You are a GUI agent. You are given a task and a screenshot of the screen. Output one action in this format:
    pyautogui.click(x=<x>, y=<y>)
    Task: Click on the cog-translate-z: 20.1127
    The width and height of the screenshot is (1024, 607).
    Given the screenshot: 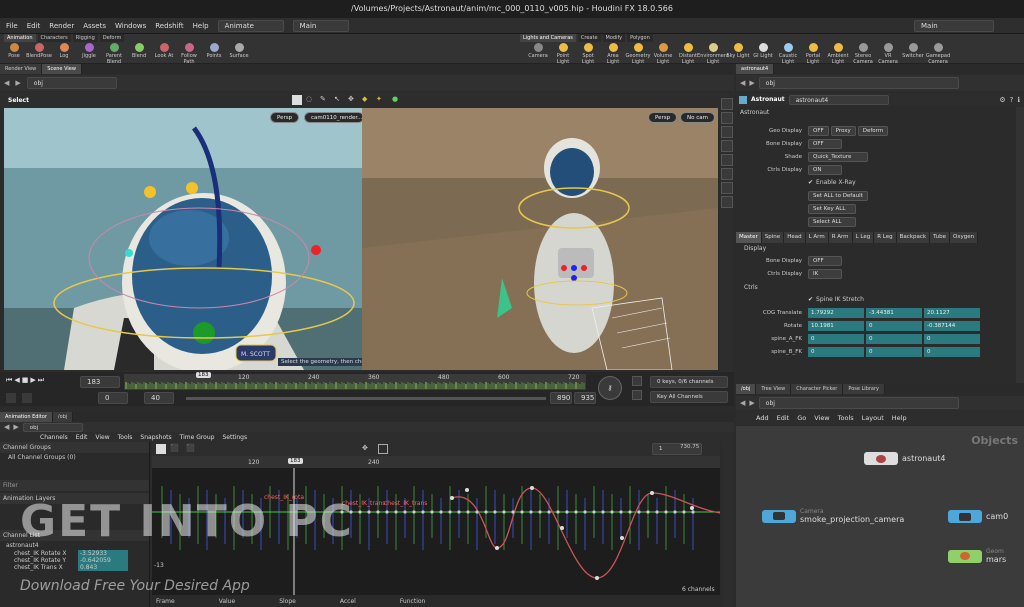 What is the action you would take?
    pyautogui.click(x=952, y=312)
    